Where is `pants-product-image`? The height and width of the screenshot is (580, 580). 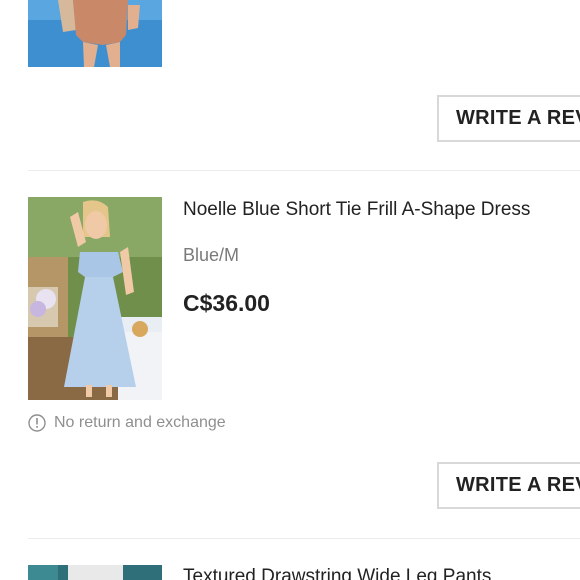 pants-product-image is located at coordinates (95, 572).